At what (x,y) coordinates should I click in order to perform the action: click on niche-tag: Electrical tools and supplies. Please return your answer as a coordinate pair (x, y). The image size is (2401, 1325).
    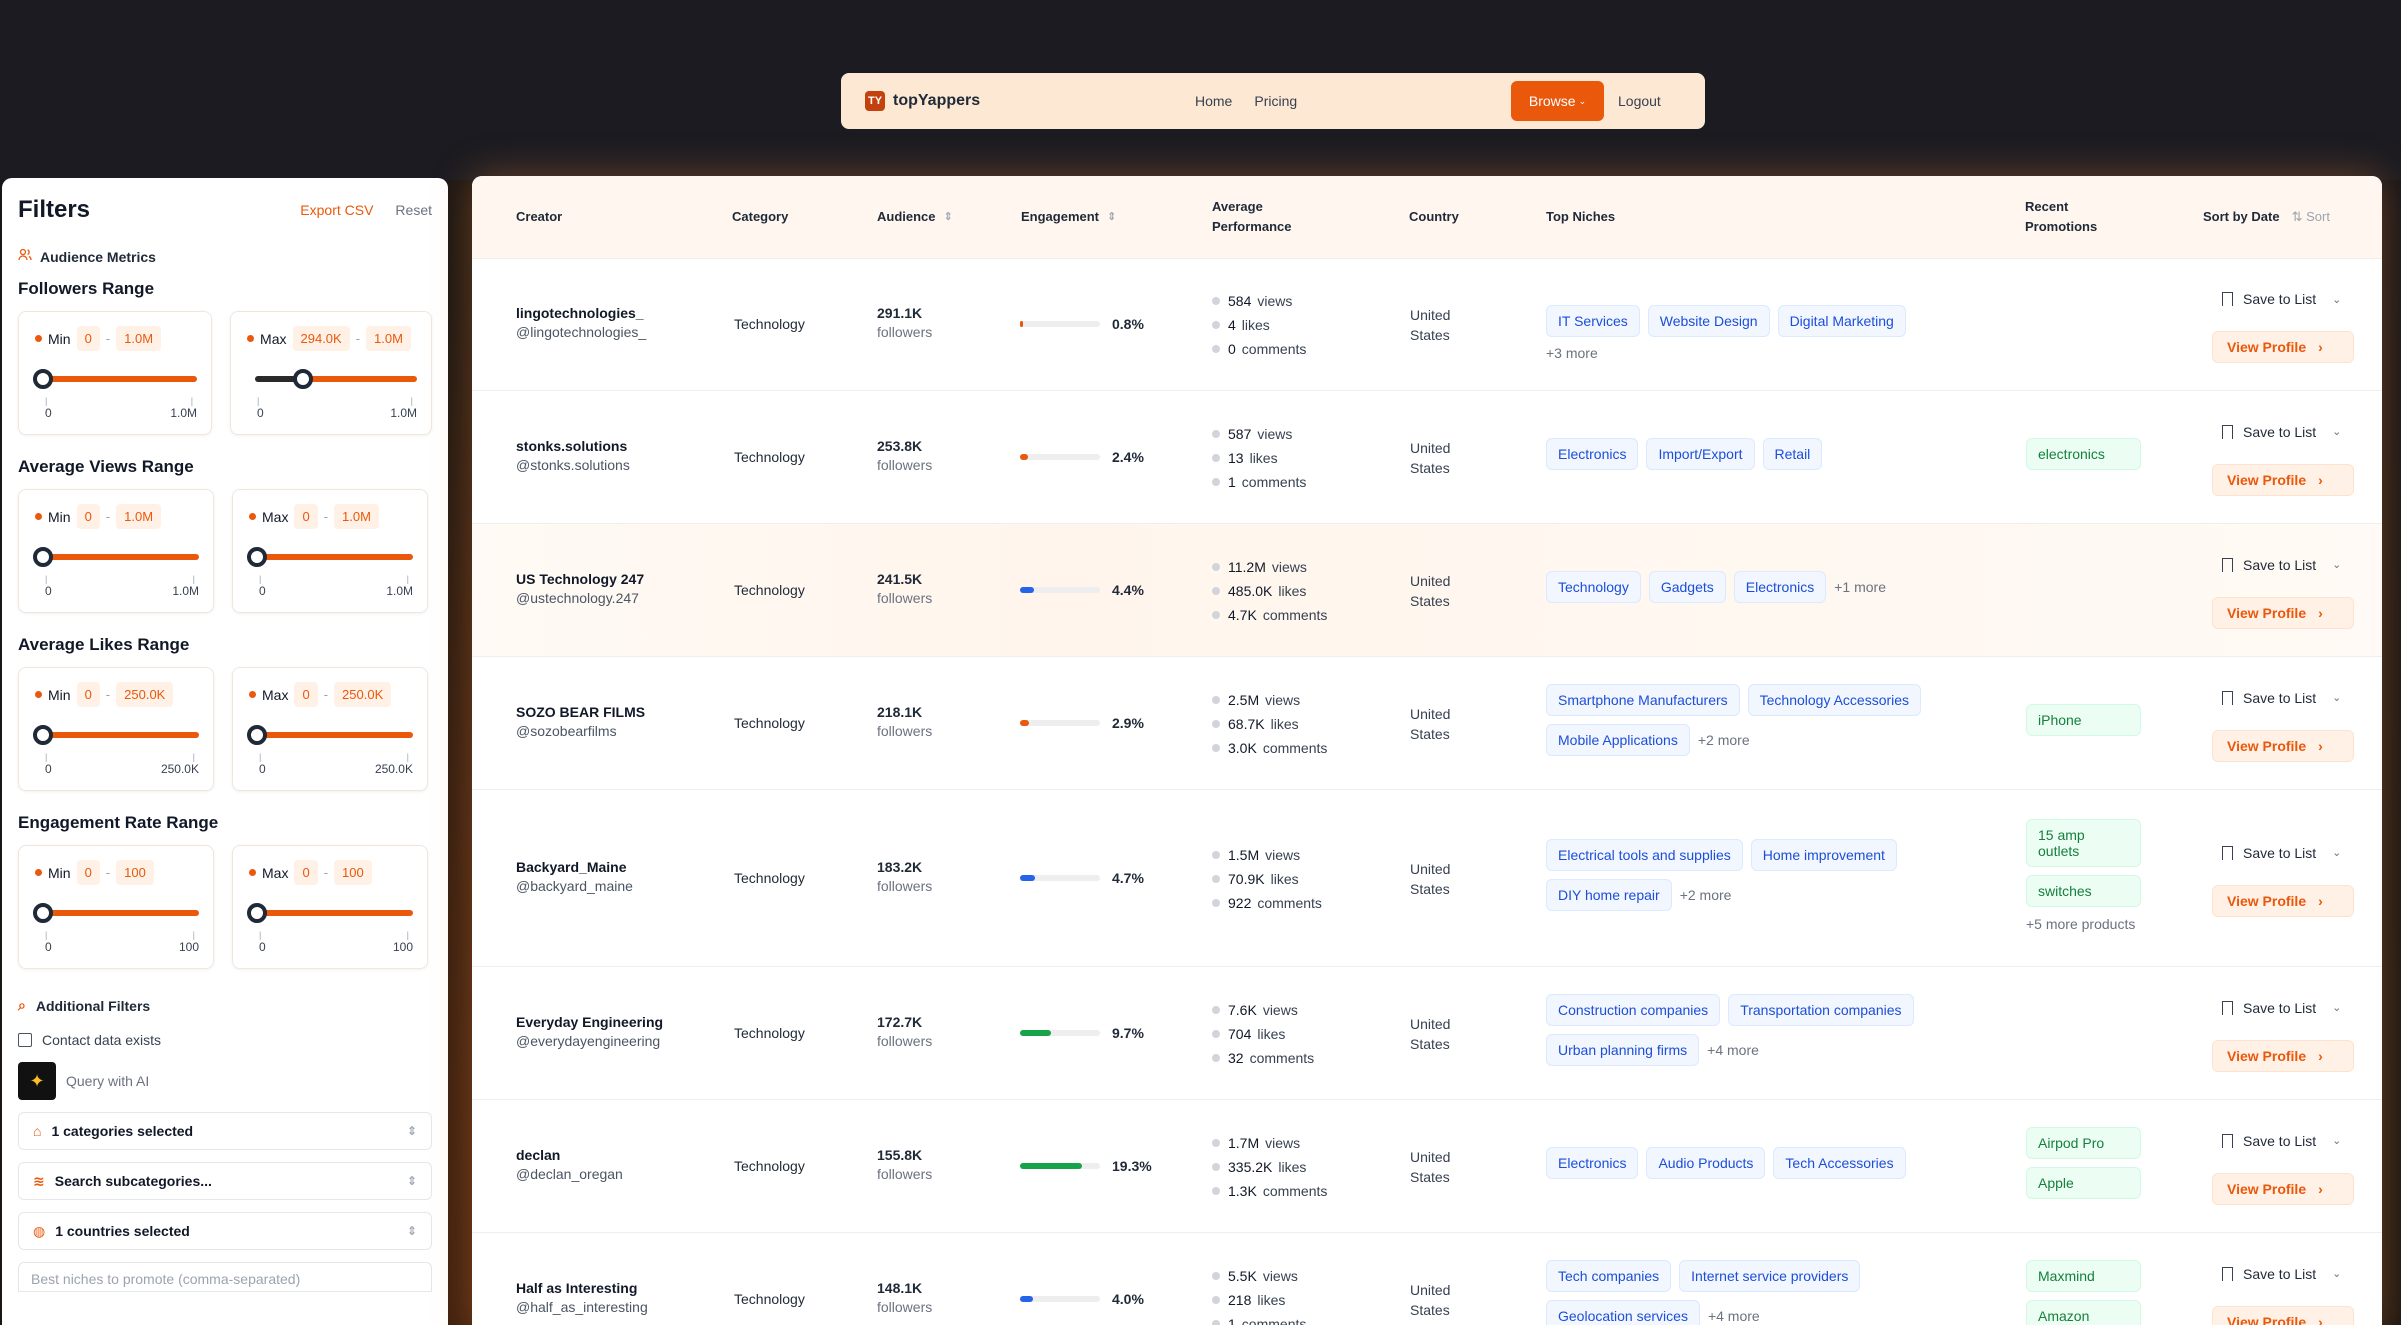
    Looking at the image, I should click on (1644, 854).